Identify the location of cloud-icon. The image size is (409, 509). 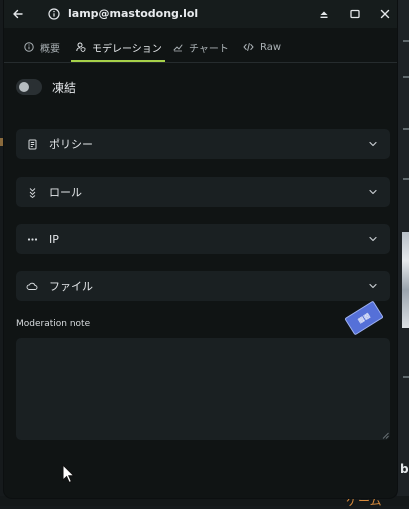
(32, 286).